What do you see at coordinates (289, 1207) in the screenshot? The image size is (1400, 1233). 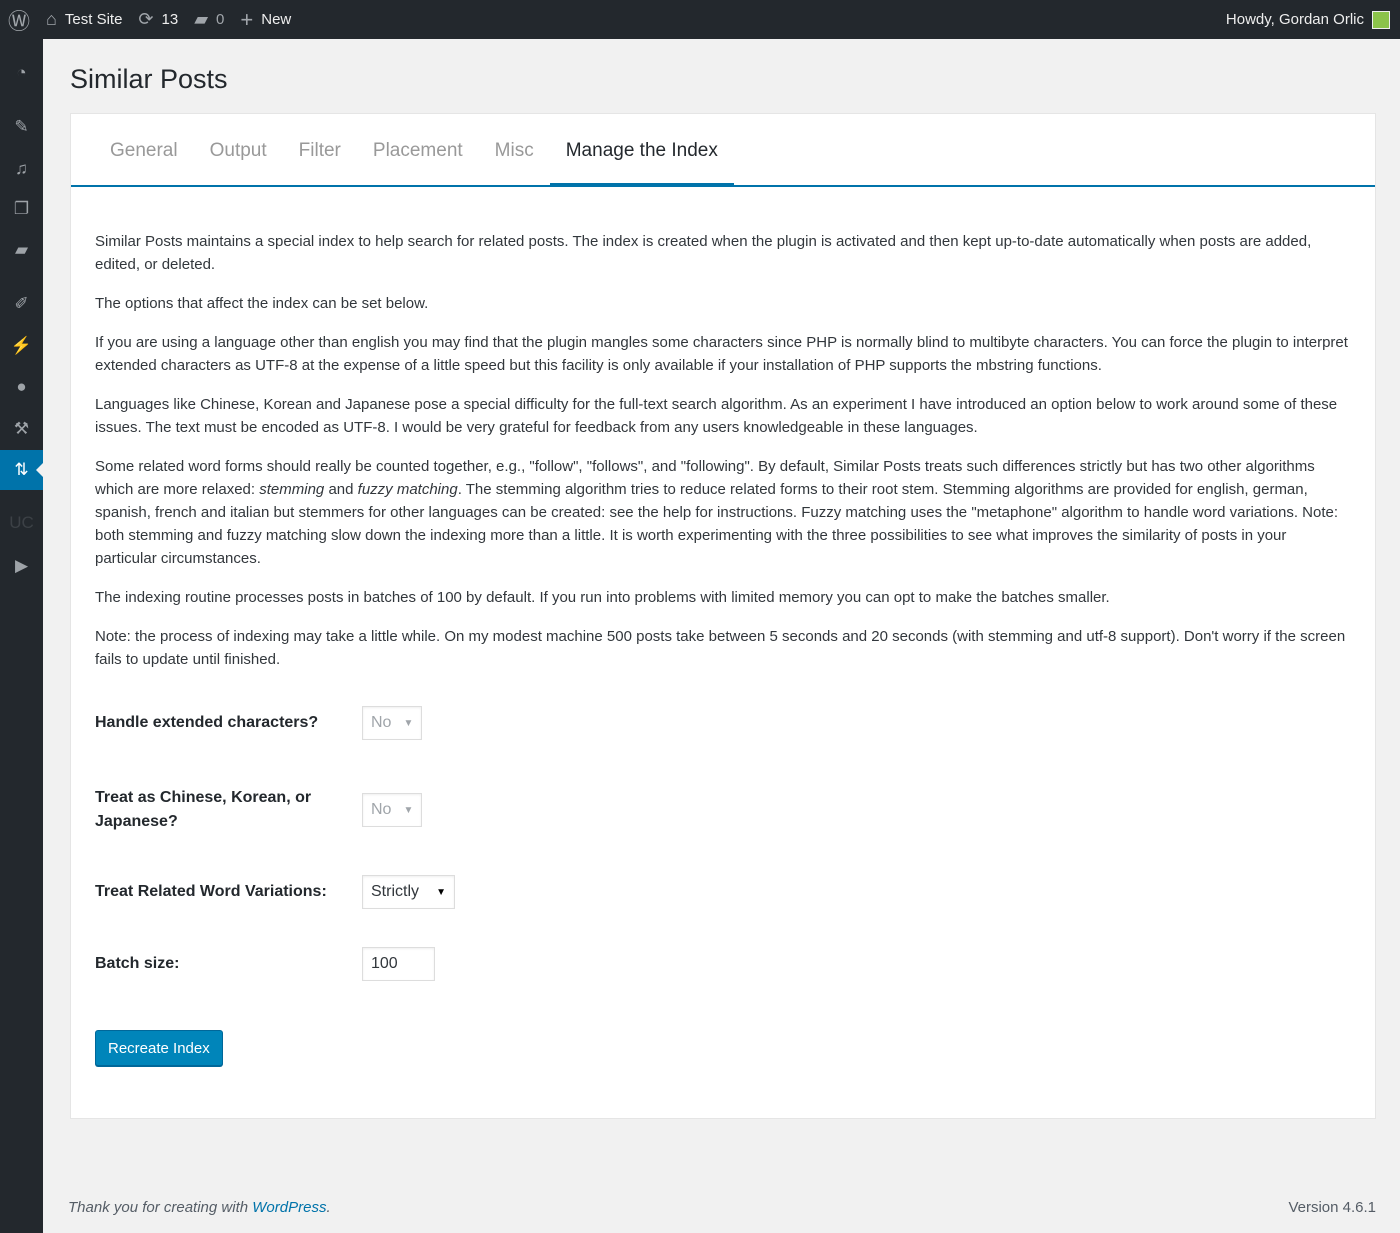 I see `wordpress-link: WordPress` at bounding box center [289, 1207].